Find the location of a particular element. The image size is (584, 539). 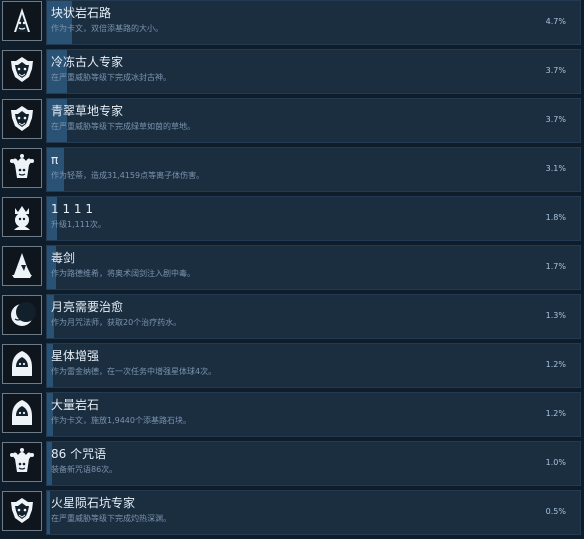

crescent-moon-icon is located at coordinates (22, 315).